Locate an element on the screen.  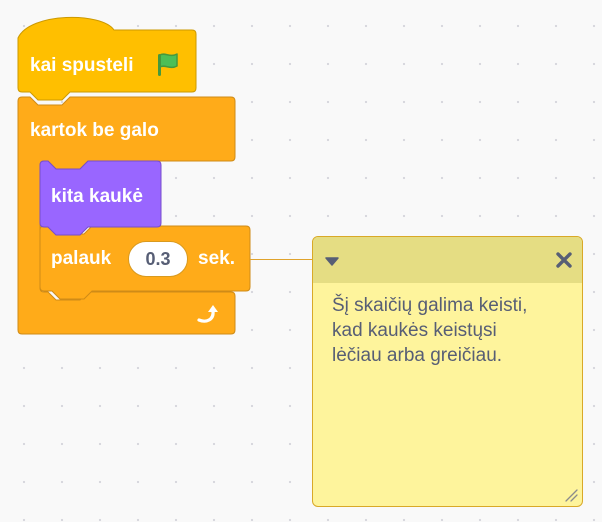
green-flag-icon is located at coordinates (168, 64).